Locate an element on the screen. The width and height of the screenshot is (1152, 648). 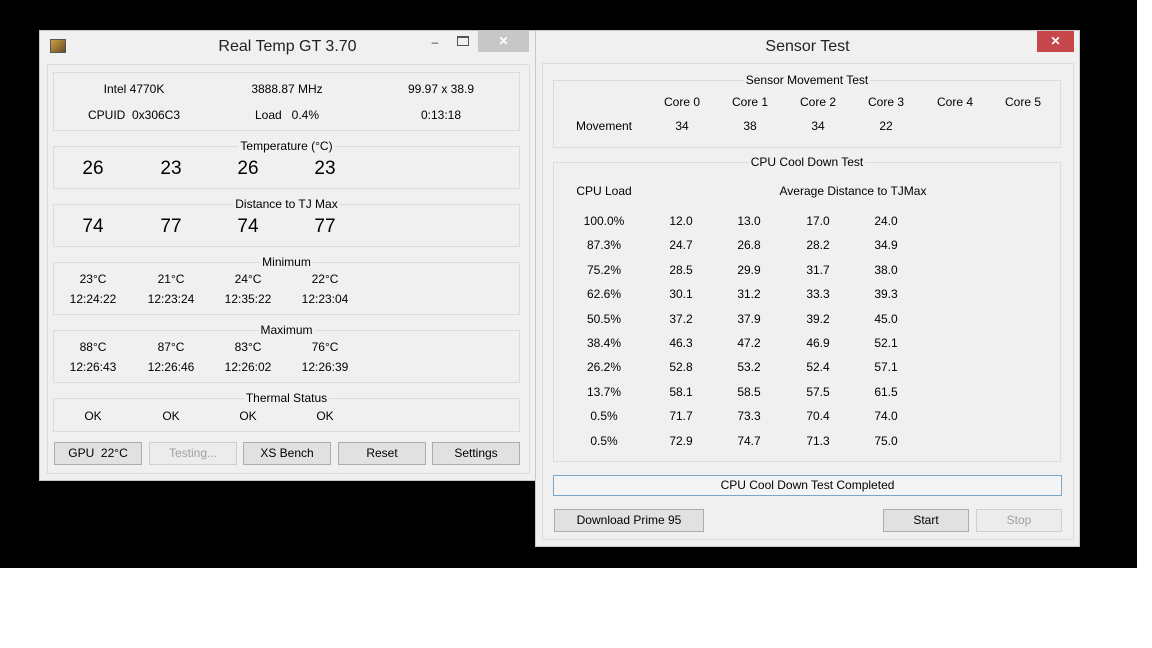
min-time: 12:23:24 is located at coordinates (171, 299).